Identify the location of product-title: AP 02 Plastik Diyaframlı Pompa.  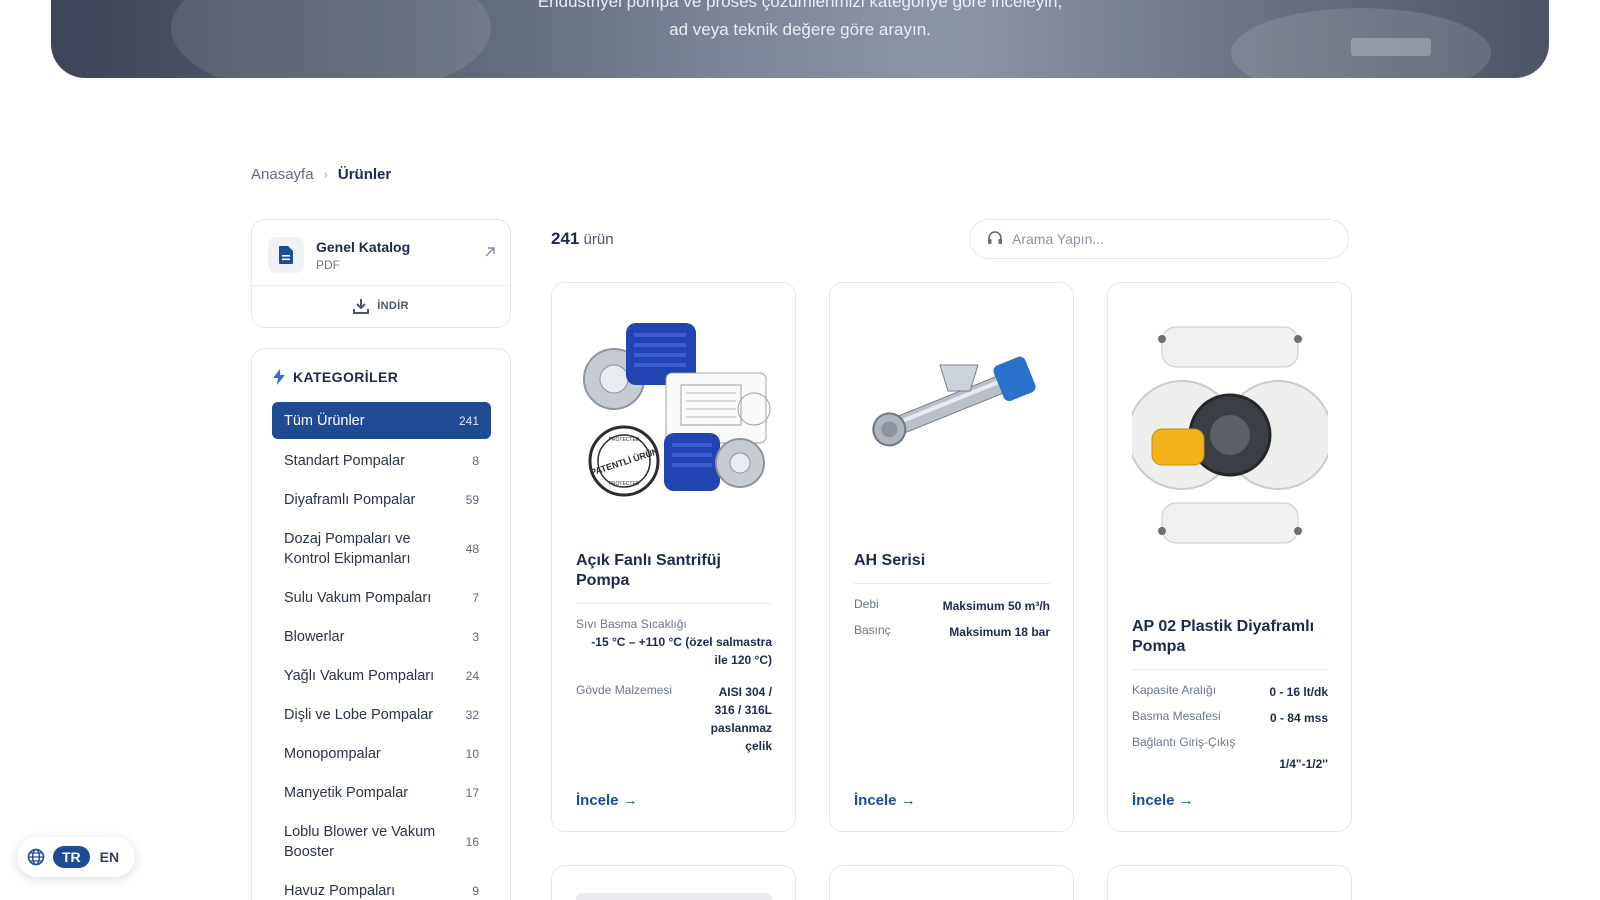
(1230, 637).